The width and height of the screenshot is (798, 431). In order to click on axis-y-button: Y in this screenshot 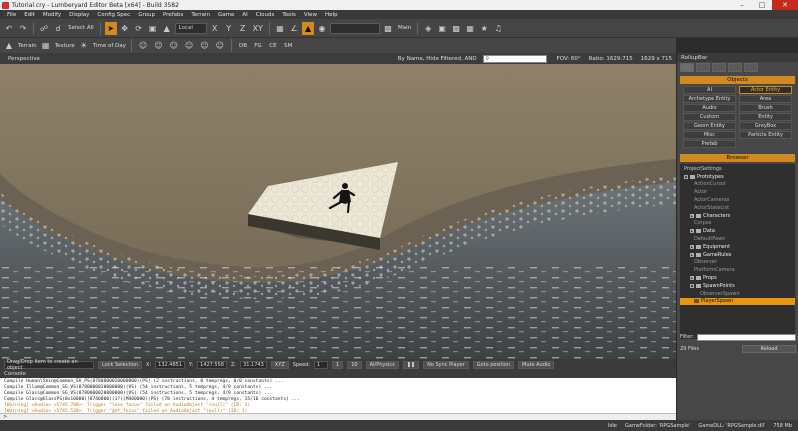, I will do `click(229, 28)`.